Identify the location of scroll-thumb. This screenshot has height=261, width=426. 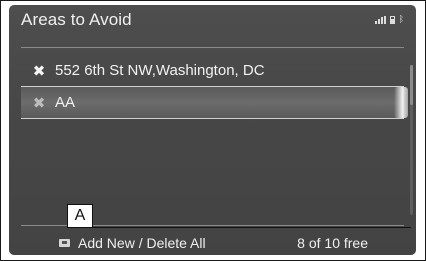
(411, 85).